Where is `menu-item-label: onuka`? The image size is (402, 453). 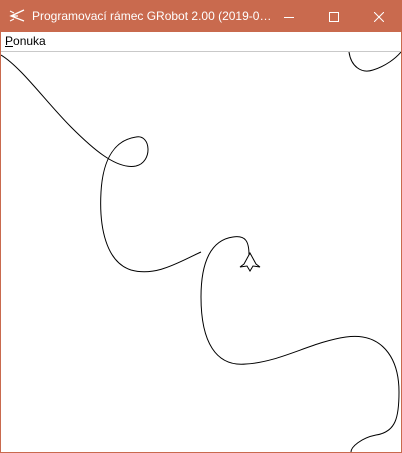 menu-item-label: onuka is located at coordinates (29, 41).